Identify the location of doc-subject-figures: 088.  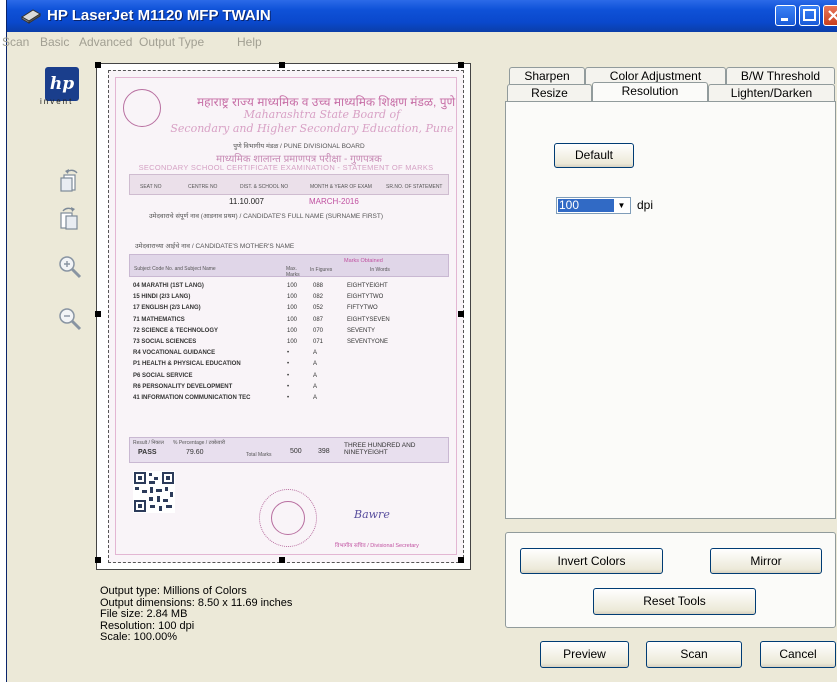
(318, 286).